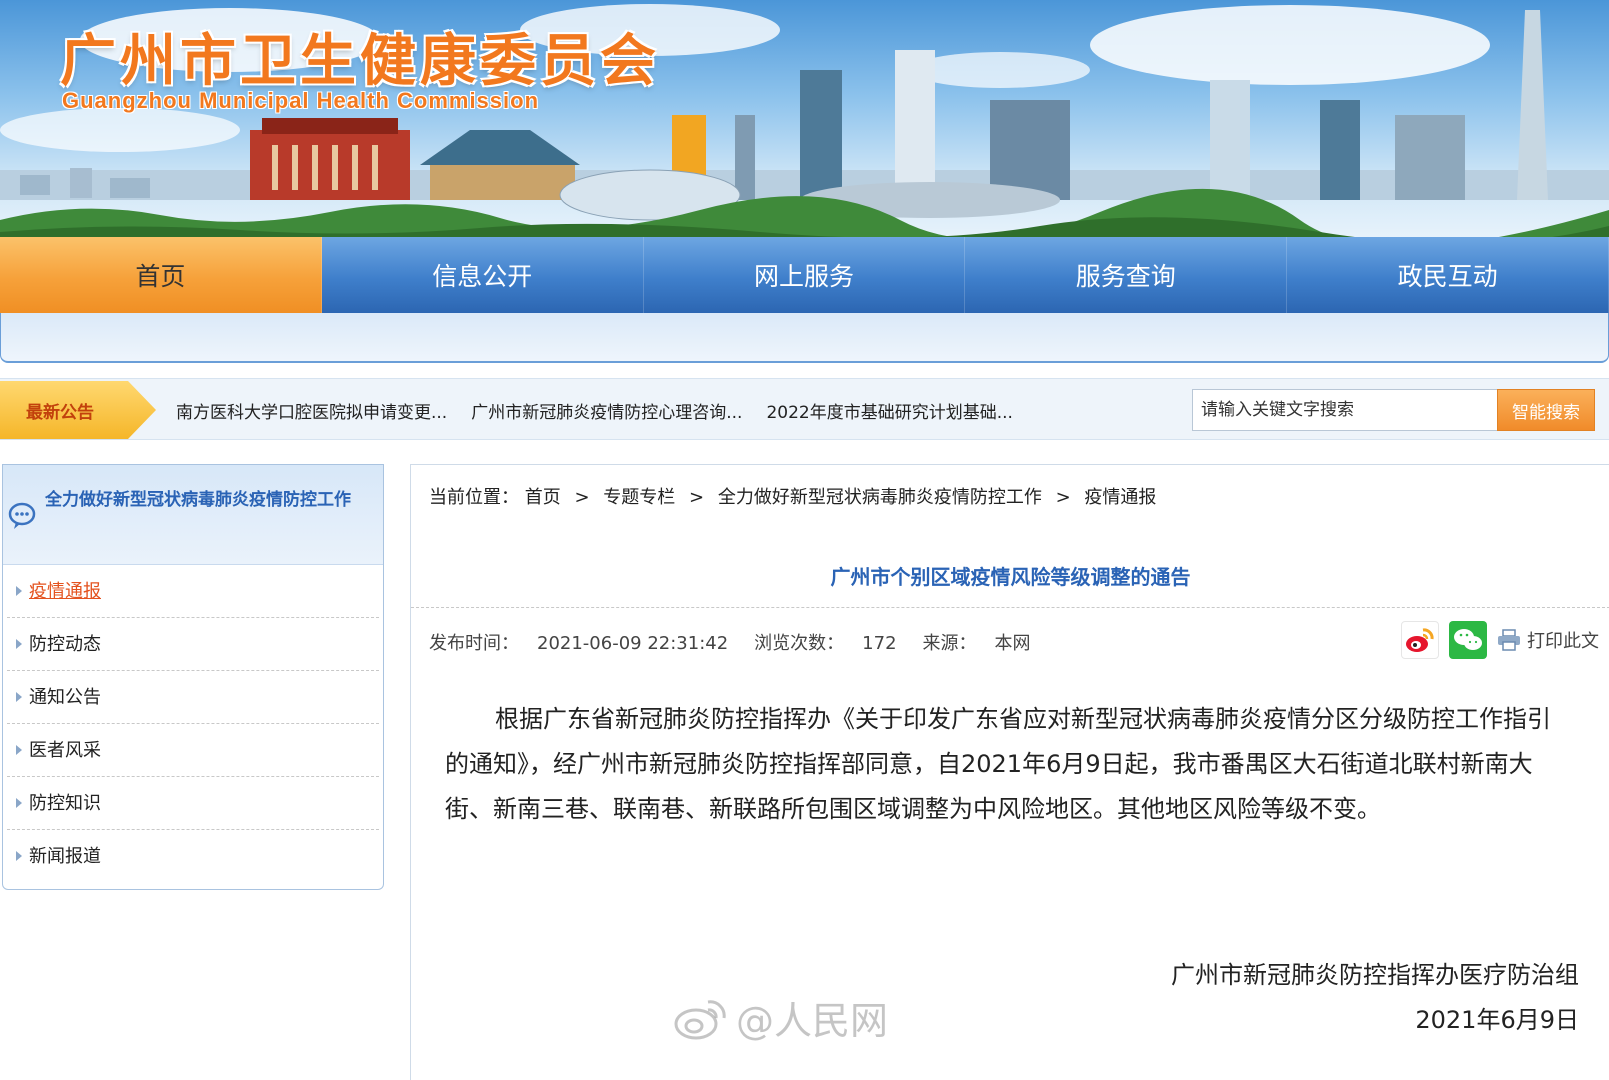 The image size is (1609, 1080). I want to click on sidebar-menu: 疫情通报 防控动态 通知公告 医者风采 防控知识 新闻报道, so click(193, 724).